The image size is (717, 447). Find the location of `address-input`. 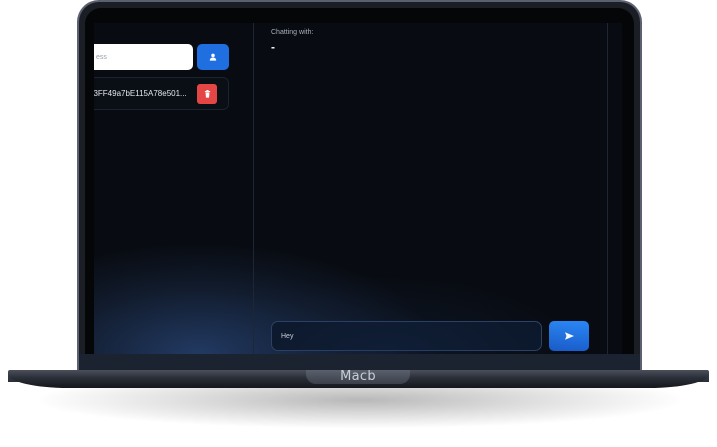

address-input is located at coordinates (143, 57).